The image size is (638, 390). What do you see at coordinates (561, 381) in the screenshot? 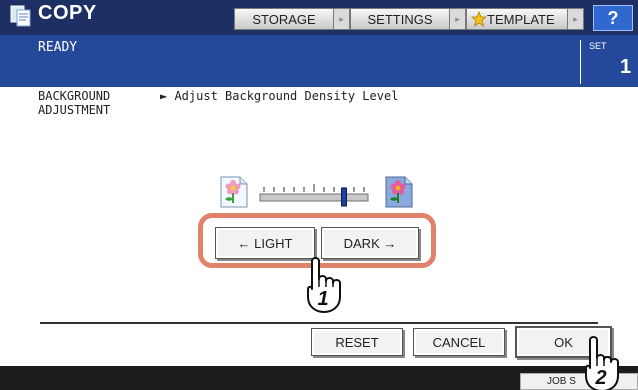
I see `job-tab-label: JOB S` at bounding box center [561, 381].